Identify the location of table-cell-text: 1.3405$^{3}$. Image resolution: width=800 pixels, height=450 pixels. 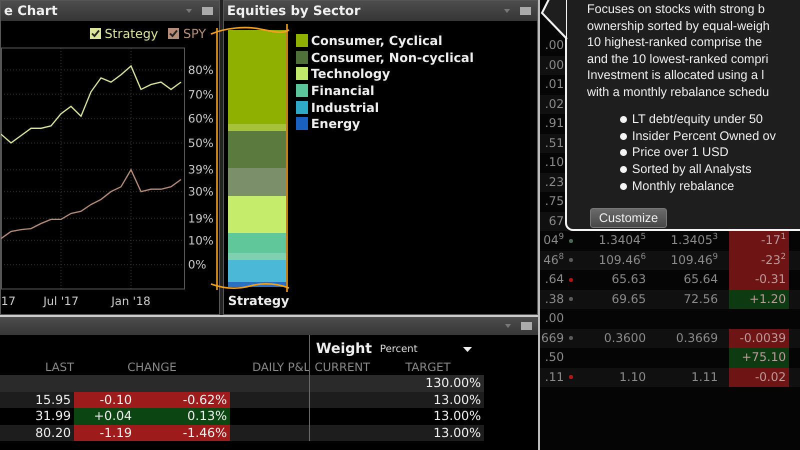
(694, 240).